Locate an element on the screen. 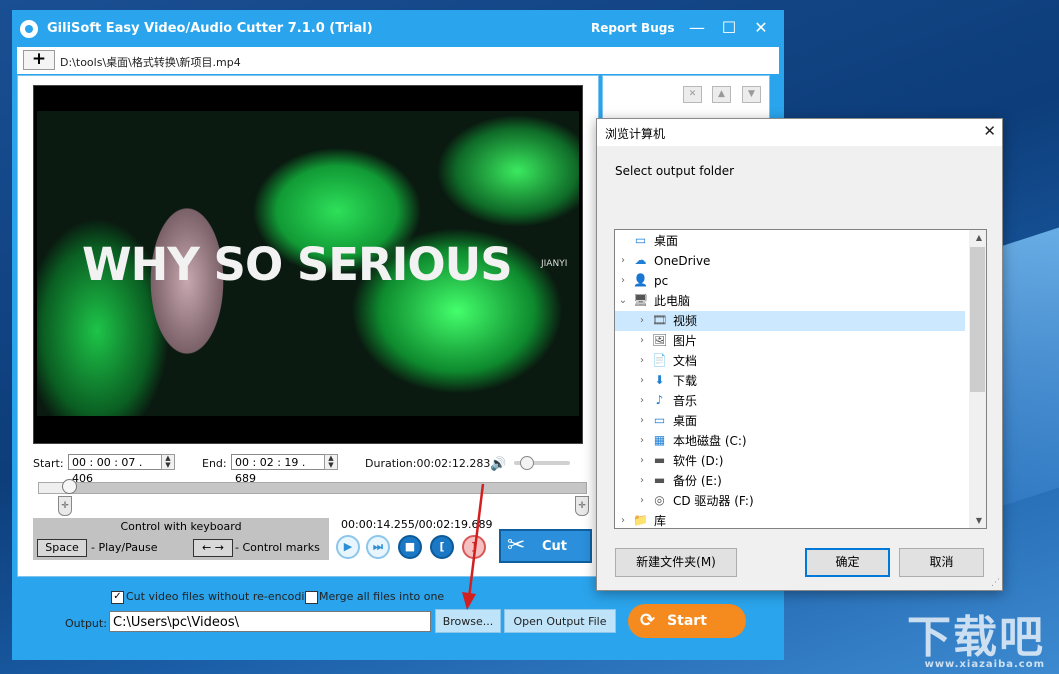 The width and height of the screenshot is (1059, 674). cloud-icon: ☁ is located at coordinates (640, 260).